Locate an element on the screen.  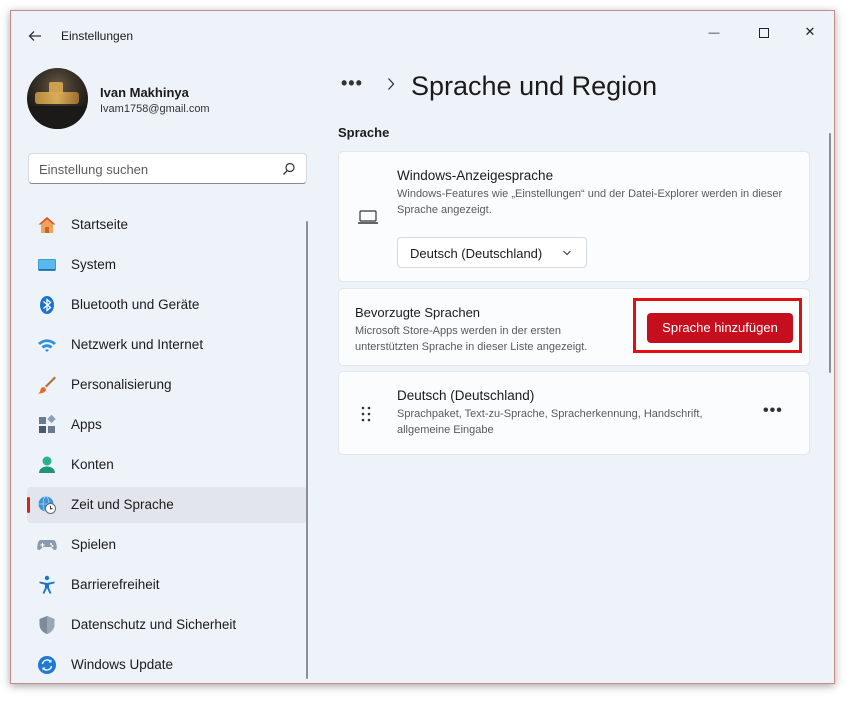
user-email: Ivam1758@gmail.com is located at coordinates (155, 109).